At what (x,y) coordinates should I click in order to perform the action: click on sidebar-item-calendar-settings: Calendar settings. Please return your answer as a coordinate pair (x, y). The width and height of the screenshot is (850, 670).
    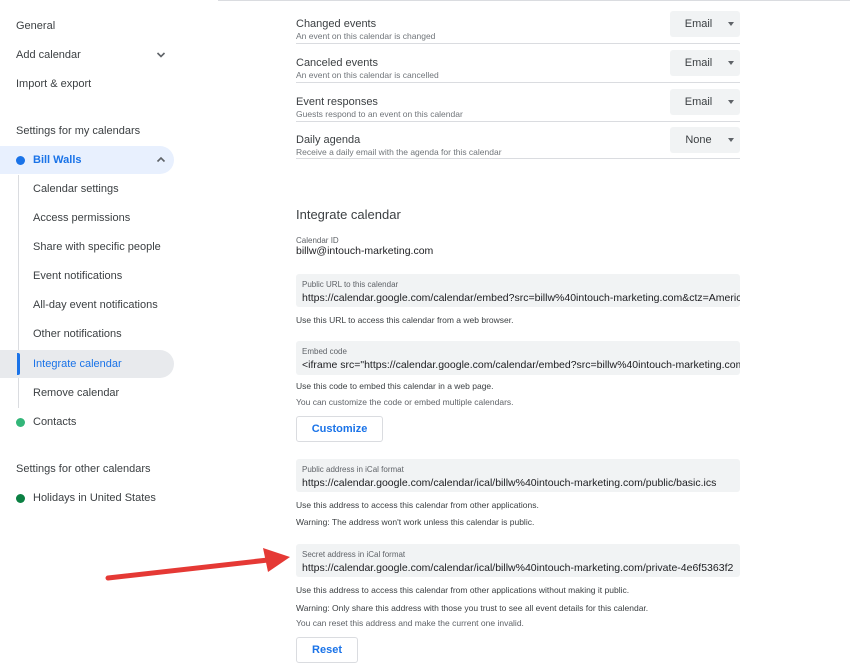
    Looking at the image, I should click on (87, 189).